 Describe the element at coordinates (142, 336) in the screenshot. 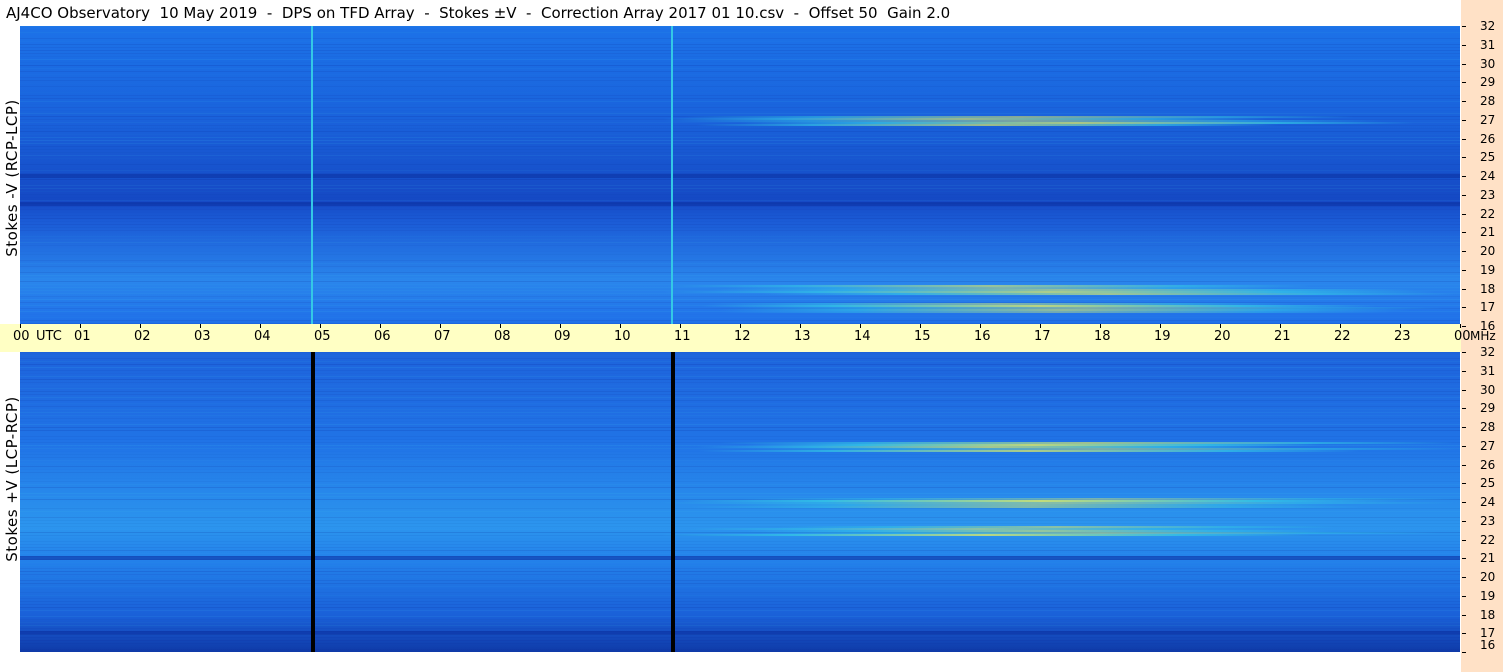

I see `utc-tick-label: 02` at that location.